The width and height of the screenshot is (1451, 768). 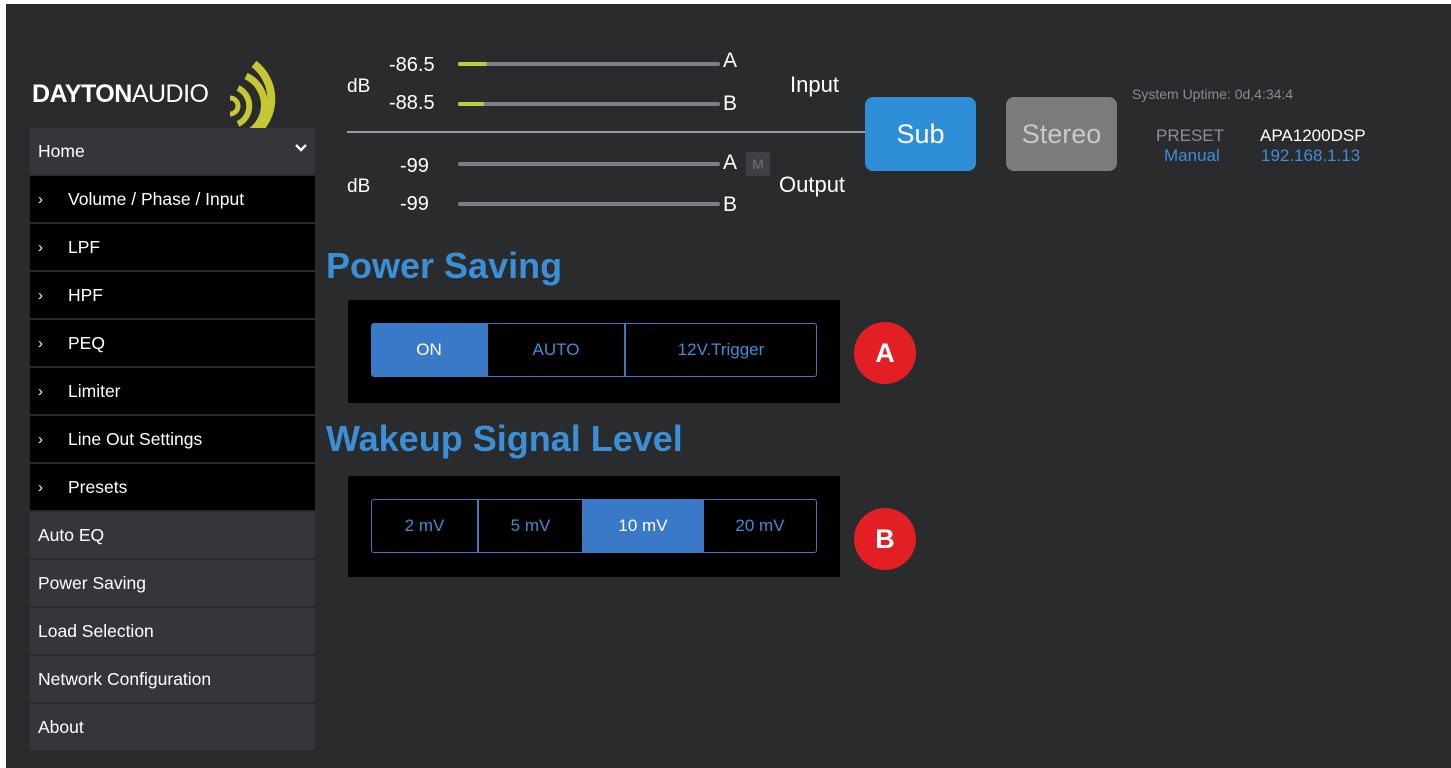 I want to click on input-db-unit: dB, so click(x=359, y=86).